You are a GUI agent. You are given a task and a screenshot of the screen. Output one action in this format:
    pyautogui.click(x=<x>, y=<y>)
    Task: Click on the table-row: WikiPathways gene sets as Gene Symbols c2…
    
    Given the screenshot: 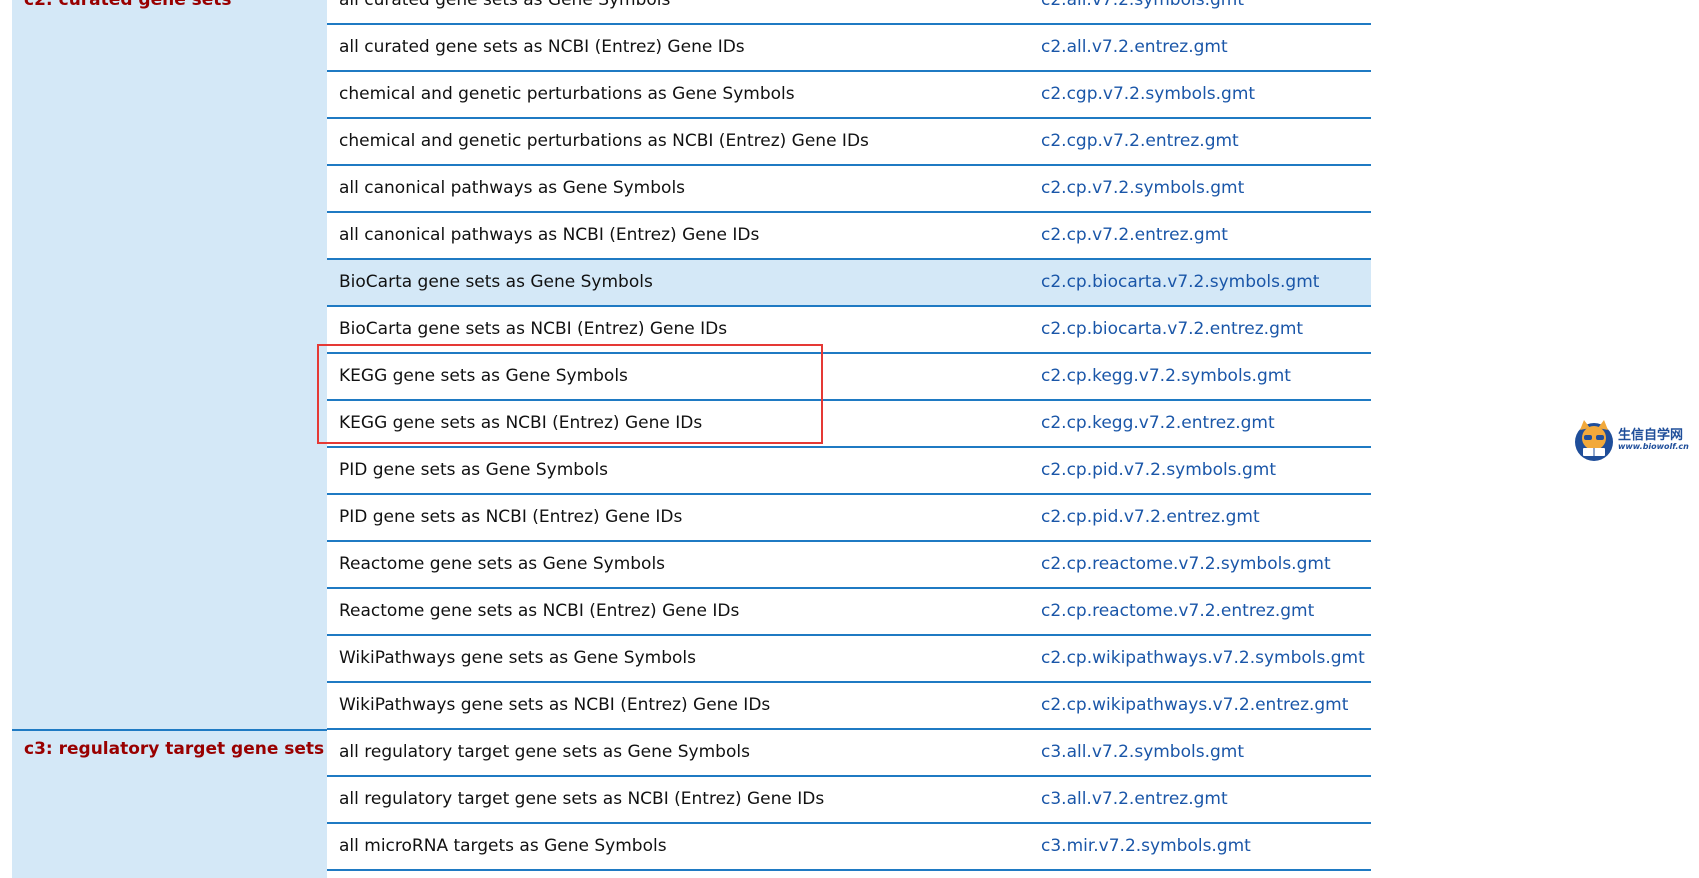 What is the action you would take?
    pyautogui.click(x=849, y=659)
    